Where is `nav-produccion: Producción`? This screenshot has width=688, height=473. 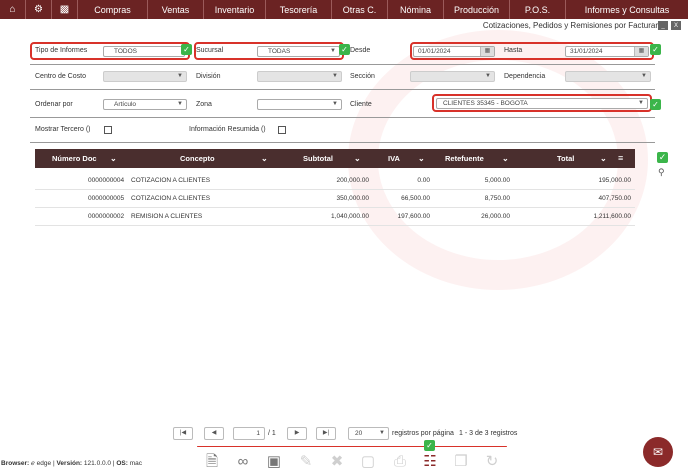 nav-produccion: Producción is located at coordinates (477, 9).